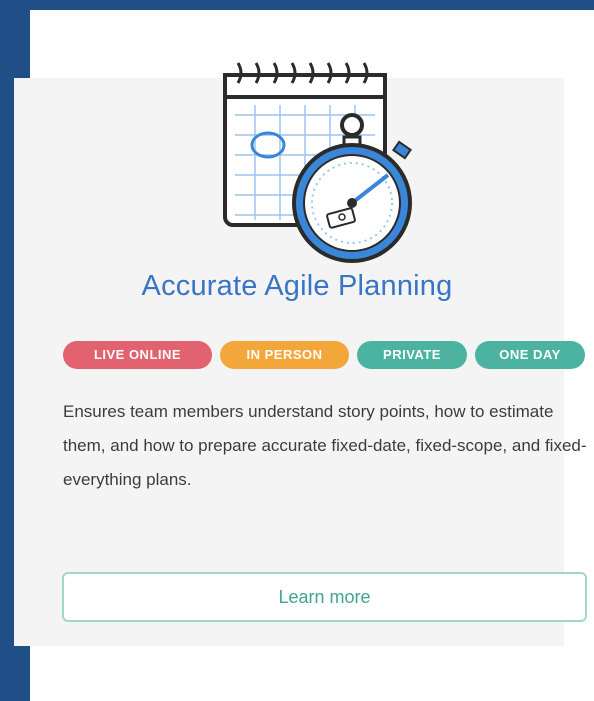 This screenshot has width=594, height=701. Describe the element at coordinates (530, 355) in the screenshot. I see `badge-one-day: ONE DAY` at that location.